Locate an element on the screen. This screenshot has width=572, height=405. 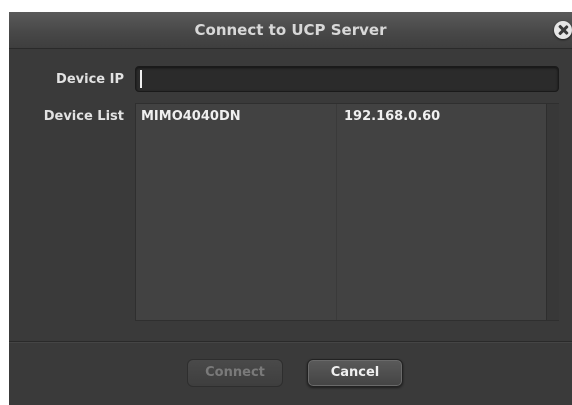
footer-divider is located at coordinates (290, 341).